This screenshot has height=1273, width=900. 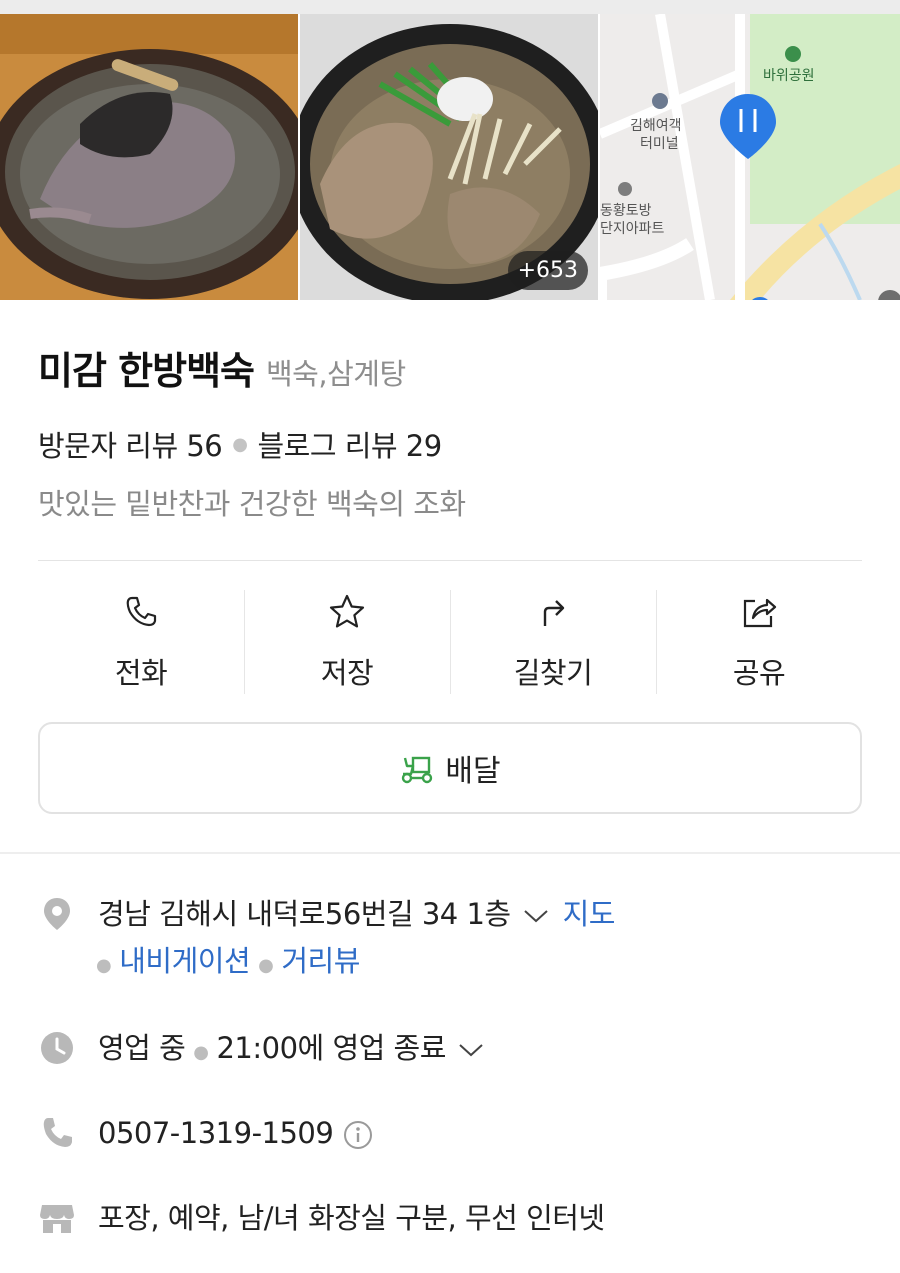 What do you see at coordinates (351, 1218) in the screenshot?
I see `amenities-text: 포장, 예약, 남/녀 화장실 구분, 무선 인터넷` at bounding box center [351, 1218].